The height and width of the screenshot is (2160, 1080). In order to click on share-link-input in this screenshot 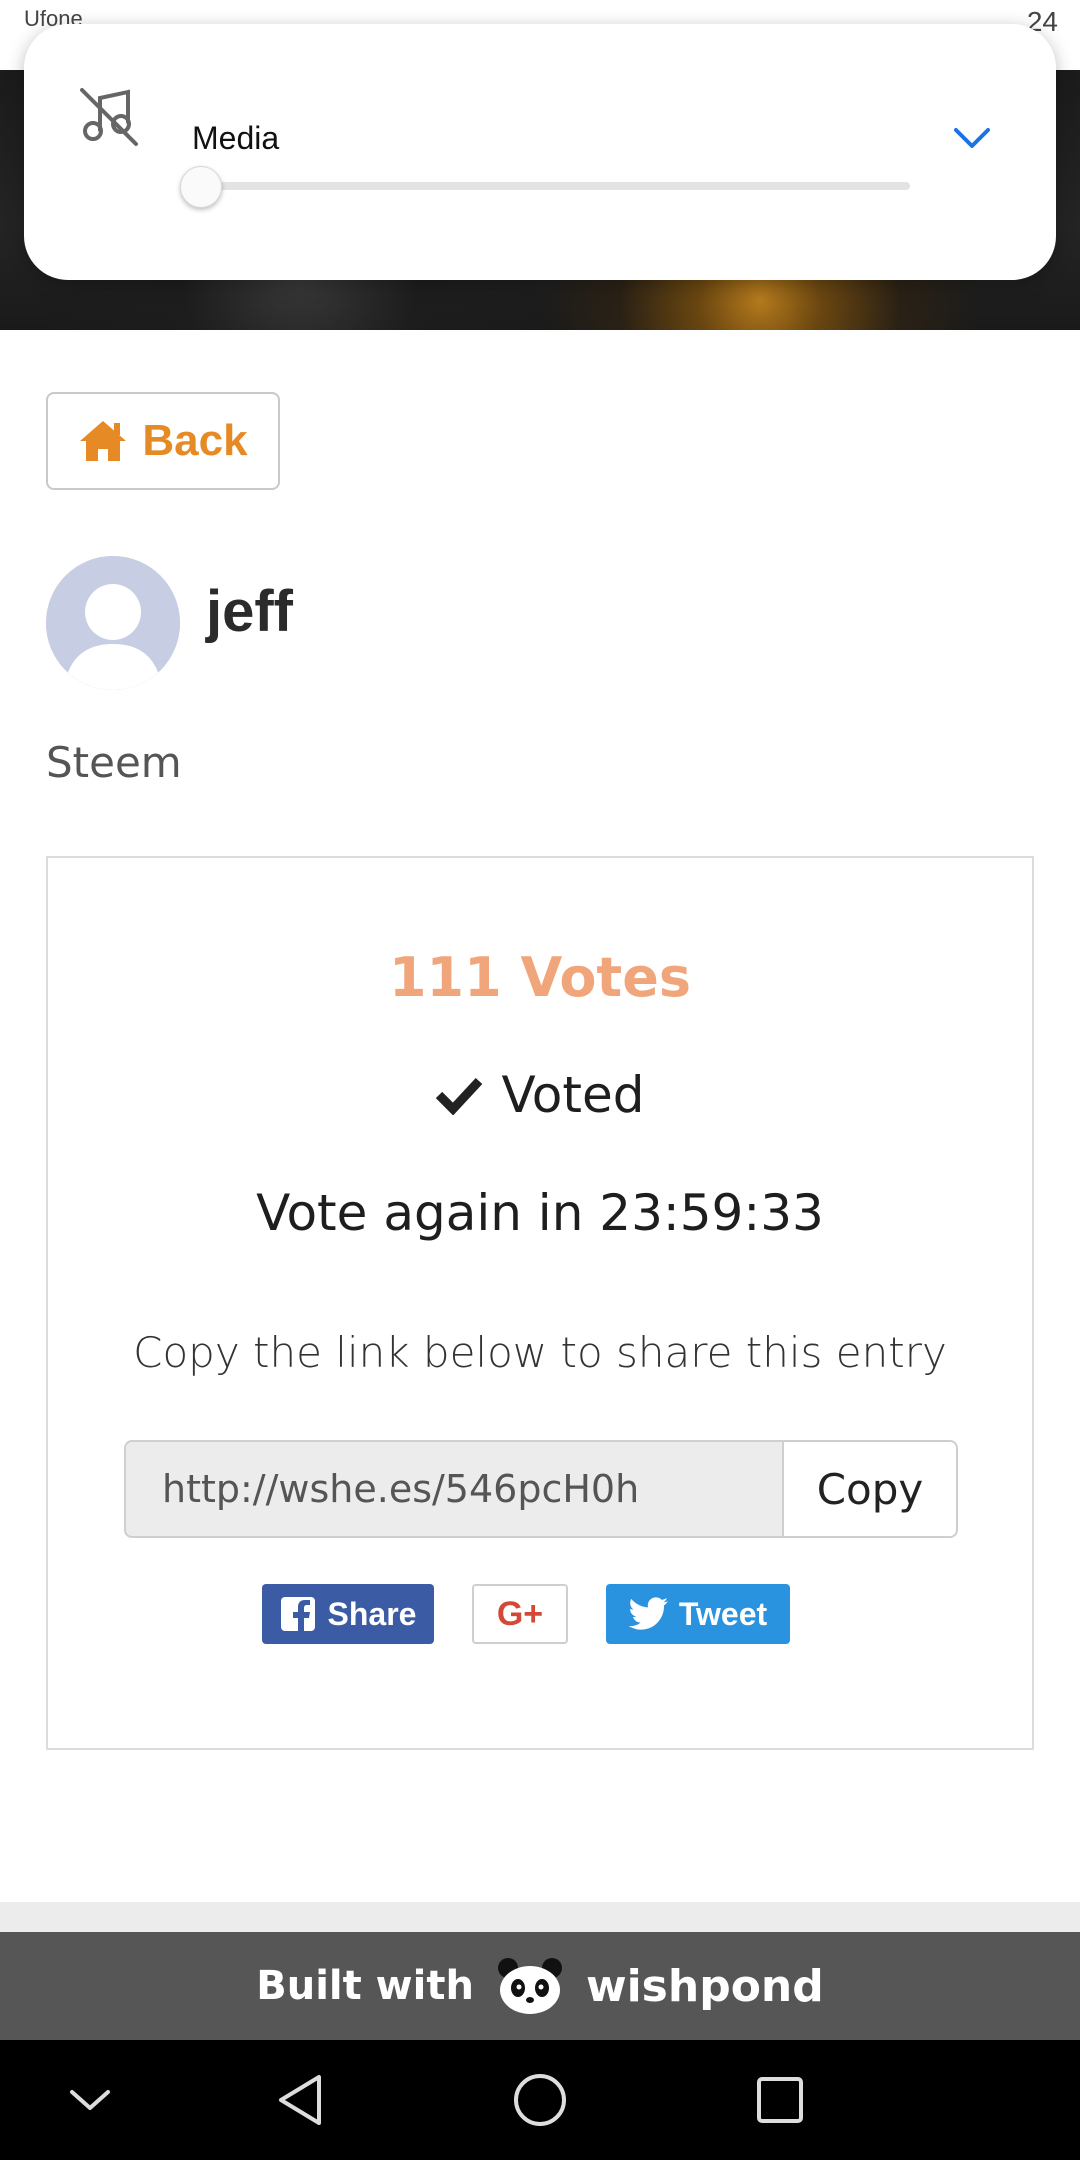, I will do `click(453, 1489)`.